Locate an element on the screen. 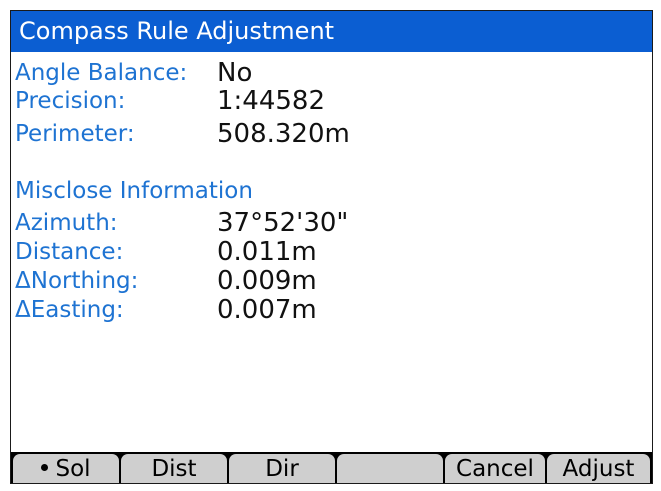  angle-balance-value: No is located at coordinates (235, 73).